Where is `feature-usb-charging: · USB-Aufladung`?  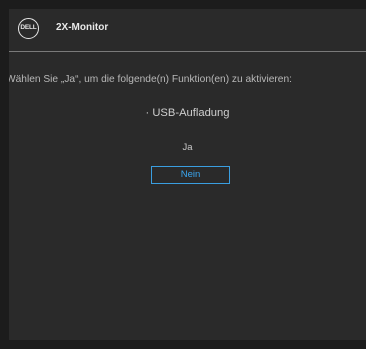
feature-usb-charging: · USB-Aufladung is located at coordinates (187, 113).